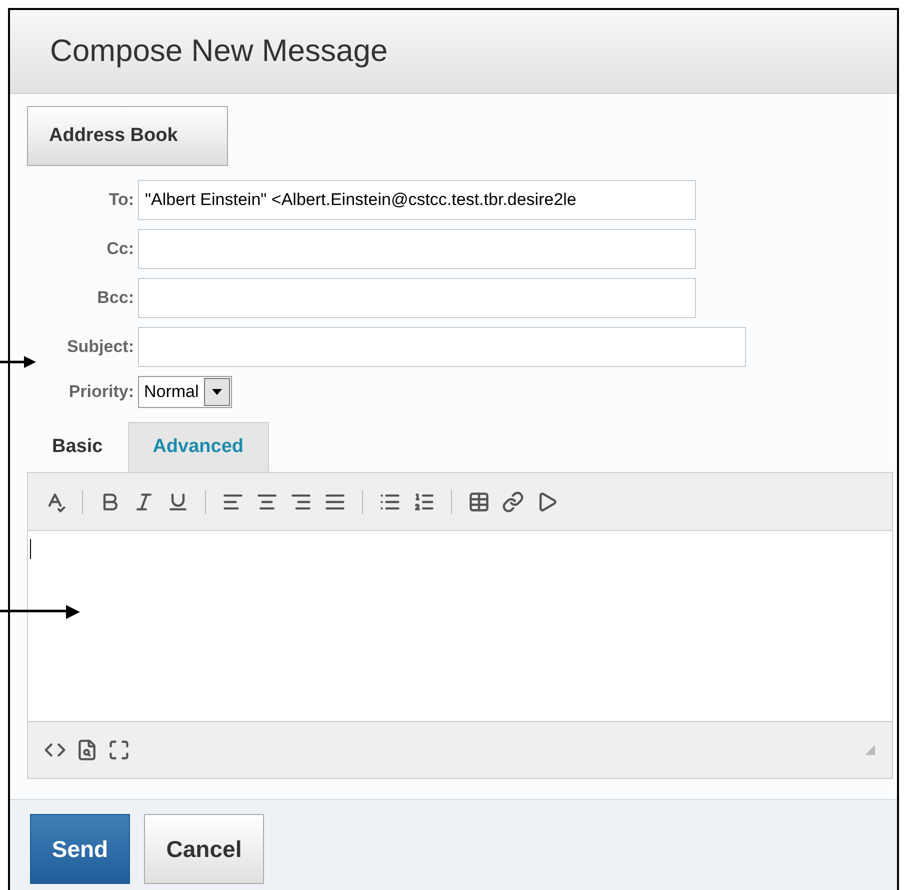 This screenshot has width=906, height=890. I want to click on cancel-button: Cancel, so click(204, 849).